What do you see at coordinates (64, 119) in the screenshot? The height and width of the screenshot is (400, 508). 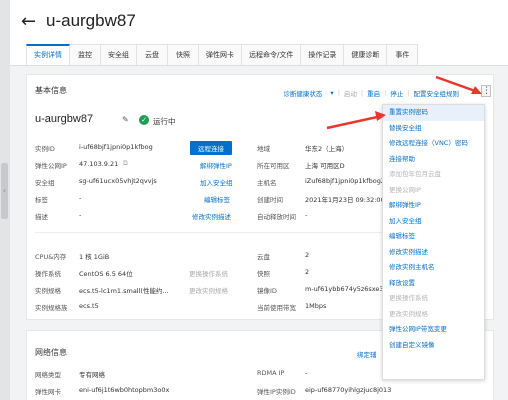 I see `instance-name: u-aurgbw87` at bounding box center [64, 119].